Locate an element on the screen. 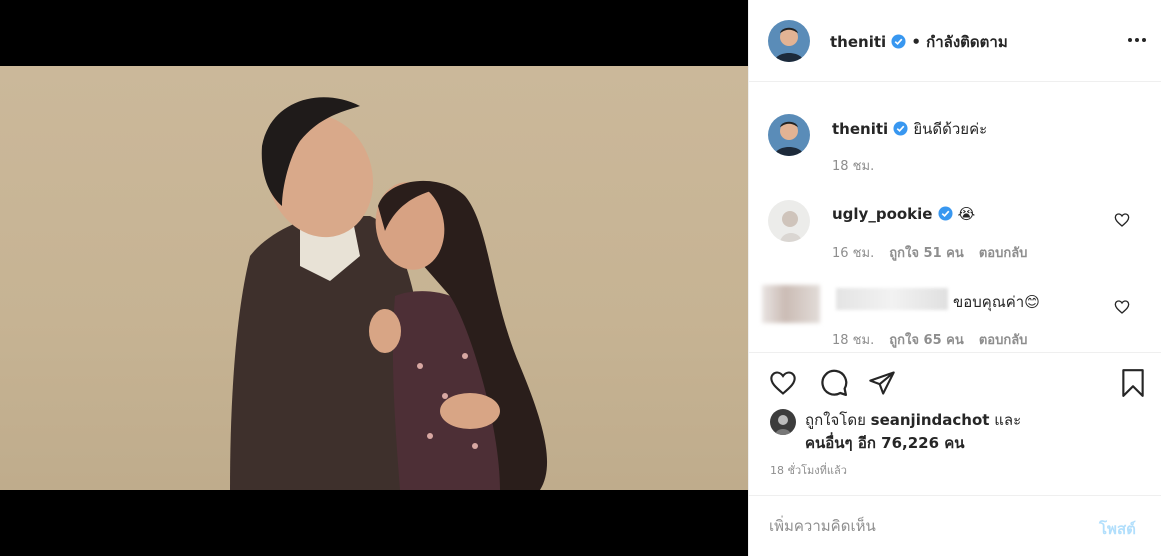 This screenshot has width=1161, height=556. comment-item: ขอบคุณค่า😊 is located at coordinates (996, 302).